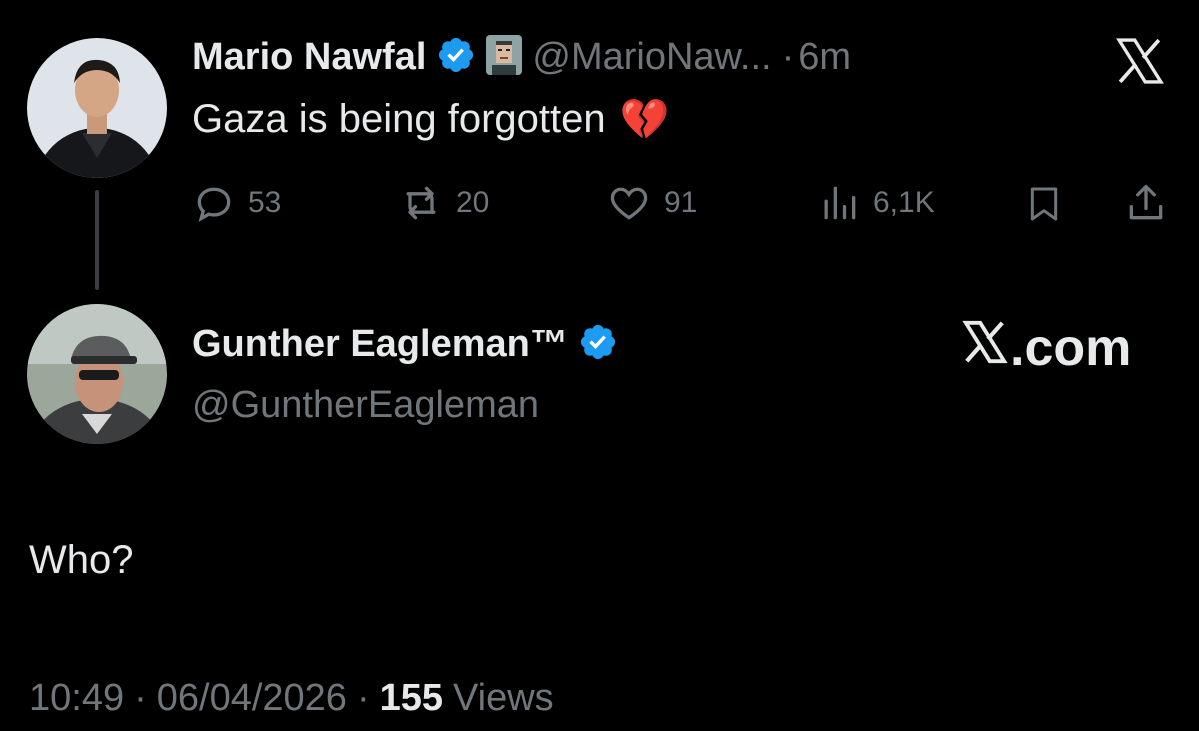 The height and width of the screenshot is (731, 1199). Describe the element at coordinates (681, 202) in the screenshot. I see `like-count: 91` at that location.